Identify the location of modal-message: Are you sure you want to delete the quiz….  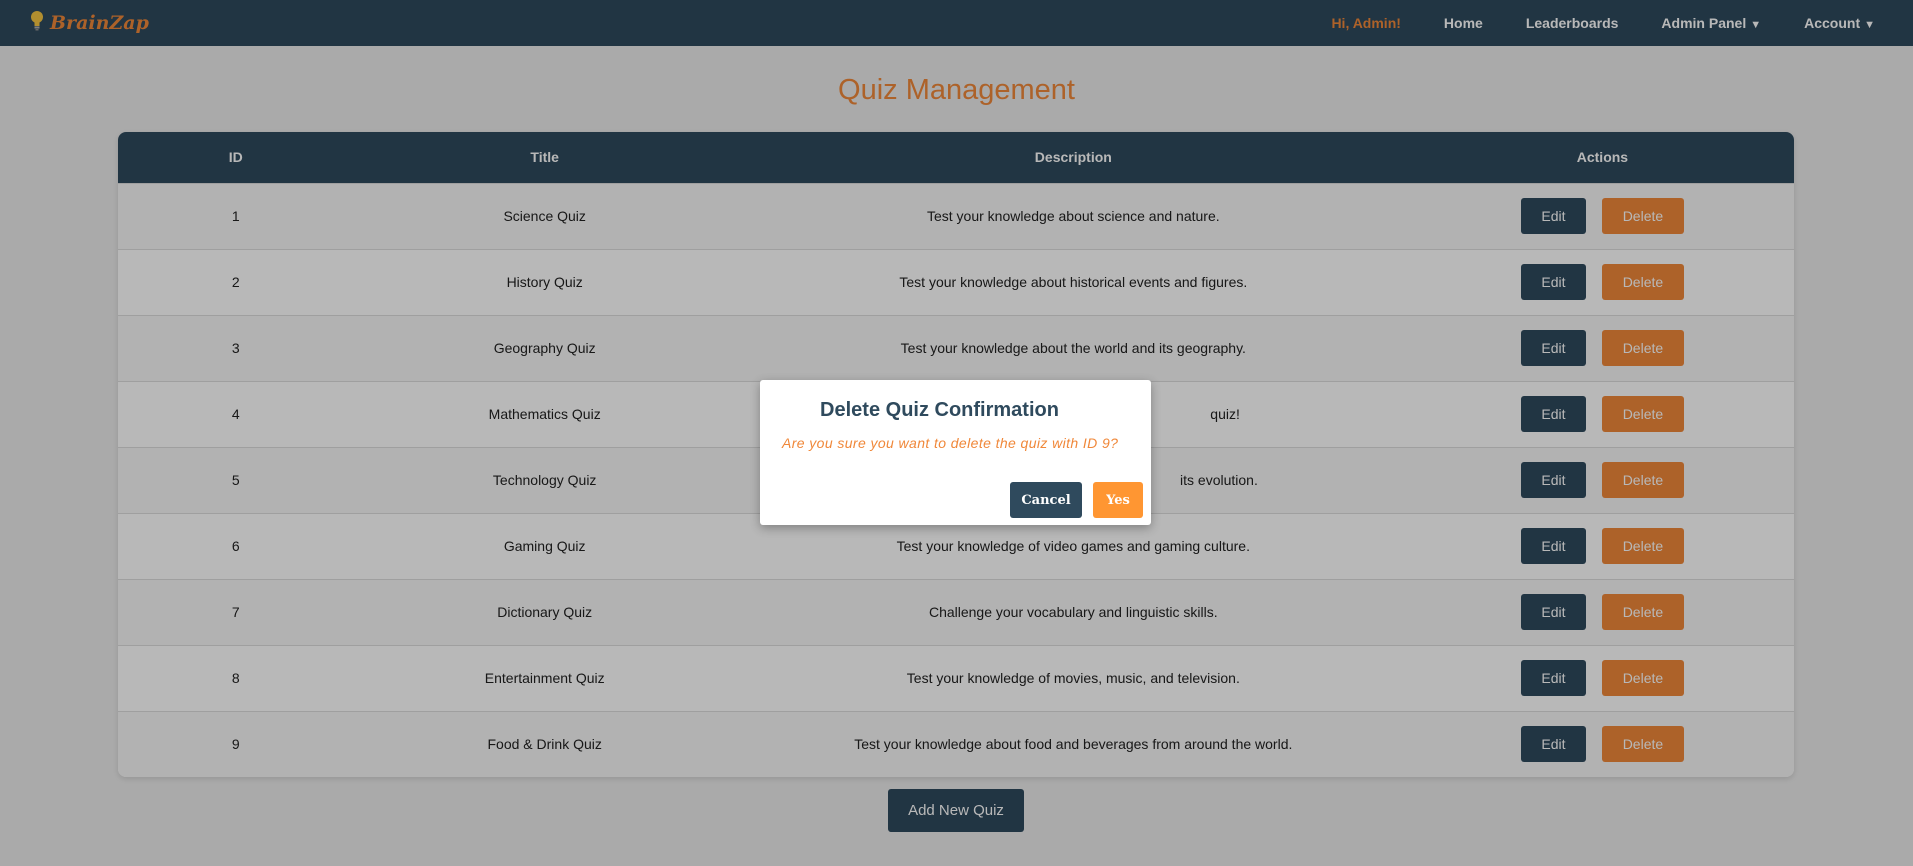
(950, 443).